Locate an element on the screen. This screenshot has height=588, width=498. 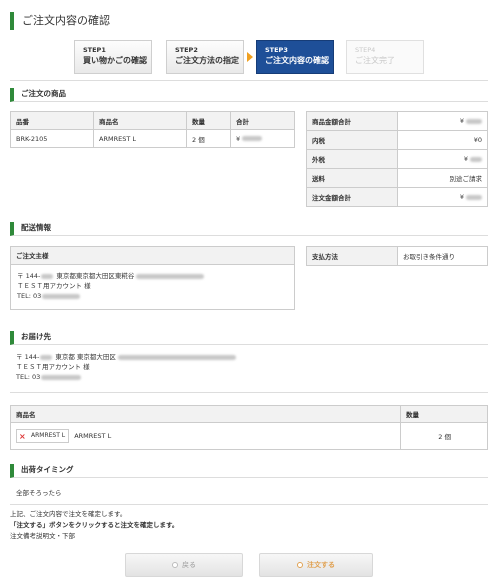
column-header-item-name: 商品名 is located at coordinates (205, 414).